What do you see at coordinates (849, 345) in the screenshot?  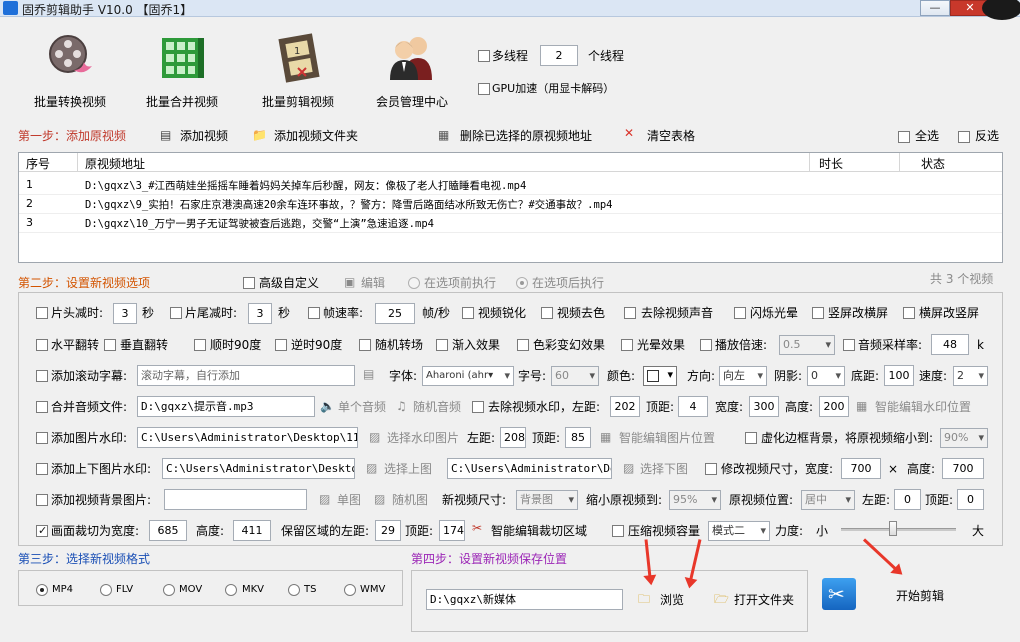 I see `sample-rate-checkbox` at bounding box center [849, 345].